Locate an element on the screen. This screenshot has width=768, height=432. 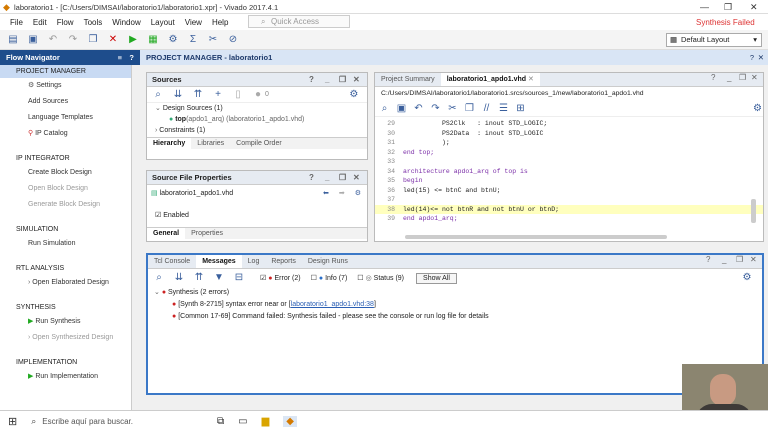
nav-run-implementation: ▶ Run Implementation is located at coordinates (65, 377).